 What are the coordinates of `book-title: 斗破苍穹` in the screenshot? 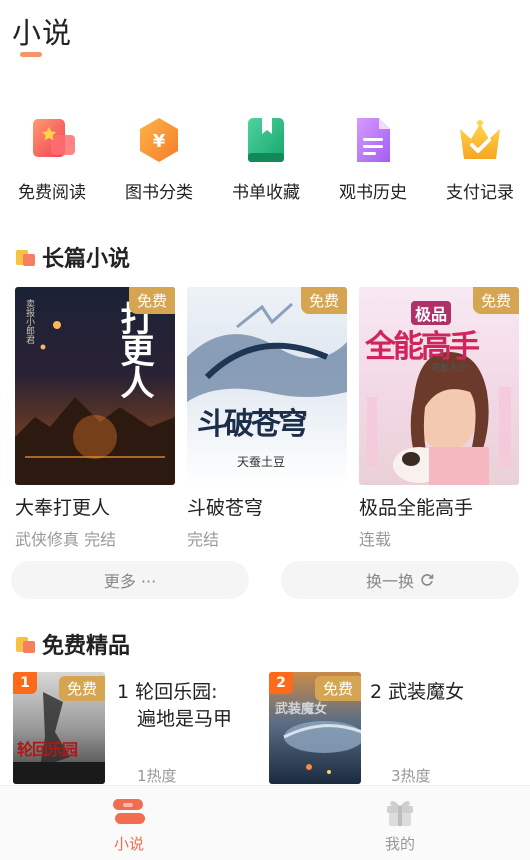 It's located at (225, 508).